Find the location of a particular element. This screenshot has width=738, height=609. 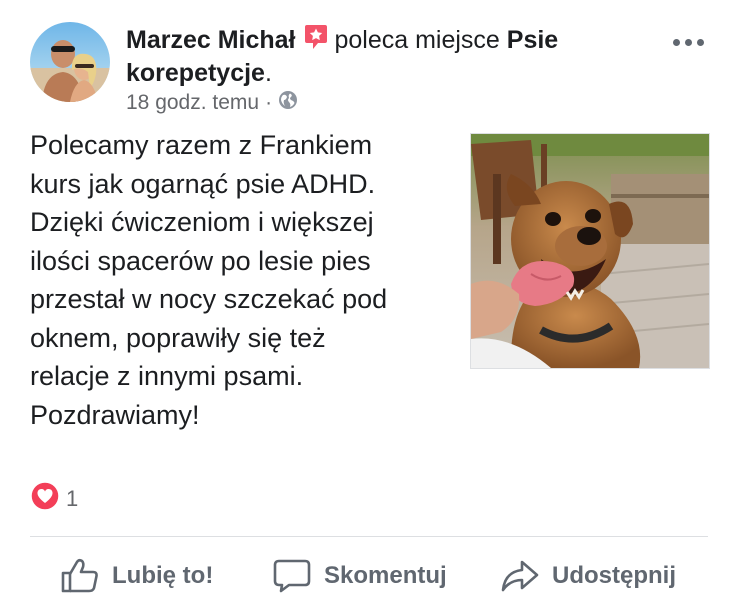

reactions-summary: 1 is located at coordinates (54, 498).